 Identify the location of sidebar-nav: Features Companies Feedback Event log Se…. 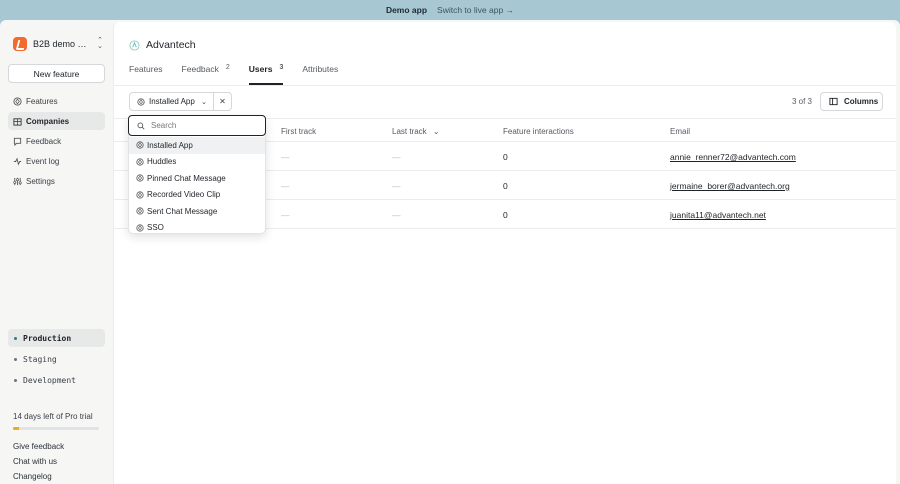
(56, 142).